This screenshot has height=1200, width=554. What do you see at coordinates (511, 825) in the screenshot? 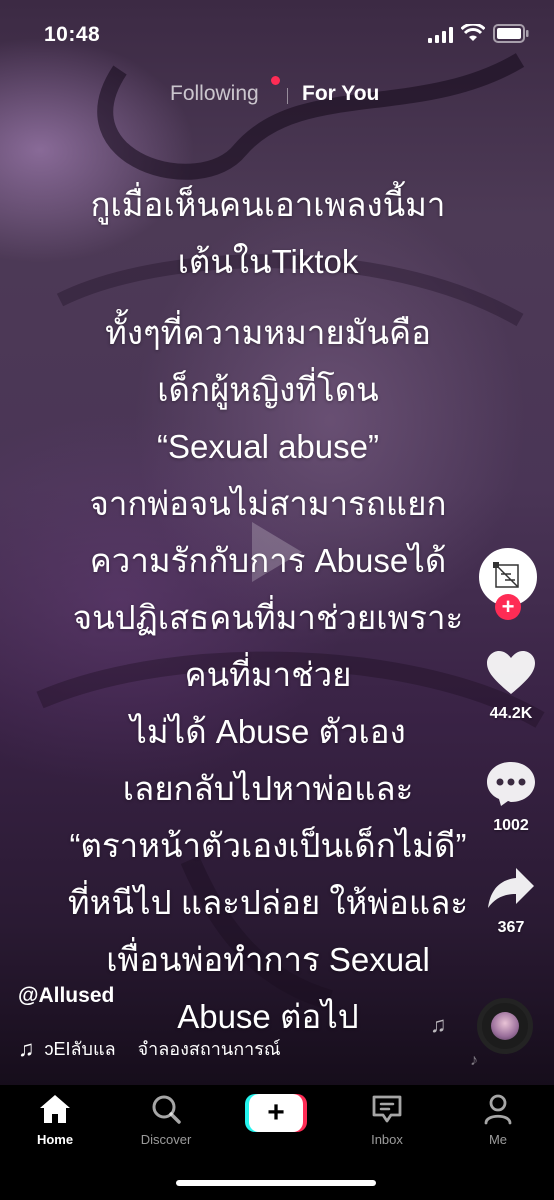
I see `comment-count: 1002` at bounding box center [511, 825].